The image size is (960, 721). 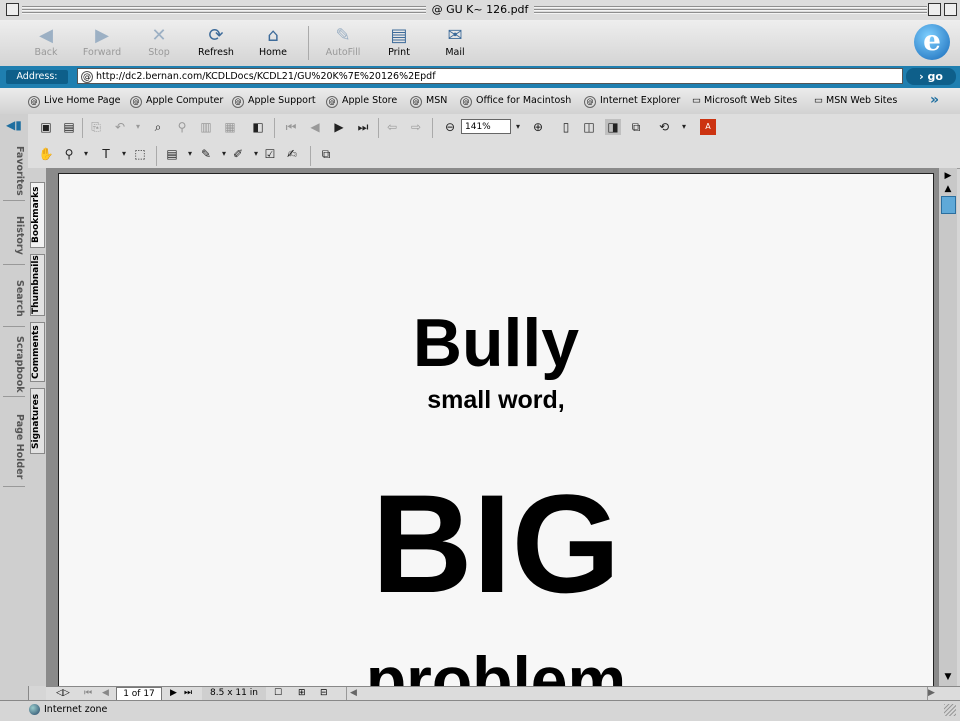 I want to click on fit-width-icon: ◨, so click(x=613, y=127).